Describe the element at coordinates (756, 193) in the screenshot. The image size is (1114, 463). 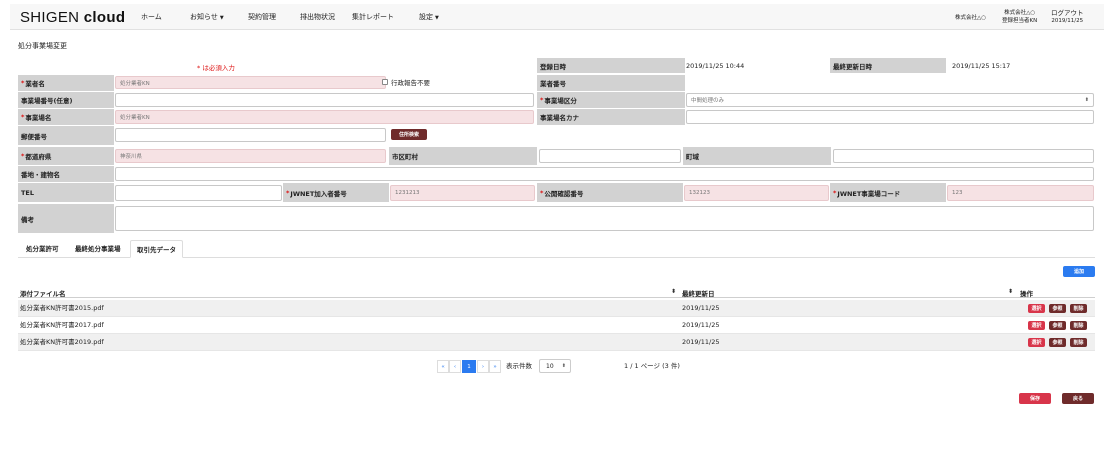
I see `public-cert-input: 132123` at that location.